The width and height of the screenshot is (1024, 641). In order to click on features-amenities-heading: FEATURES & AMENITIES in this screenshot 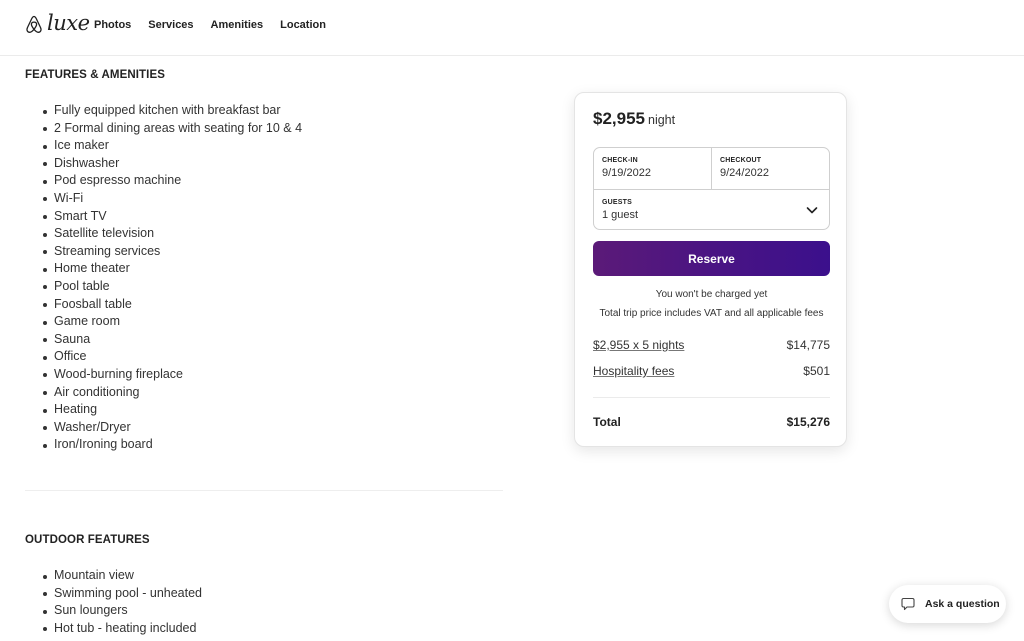, I will do `click(95, 75)`.